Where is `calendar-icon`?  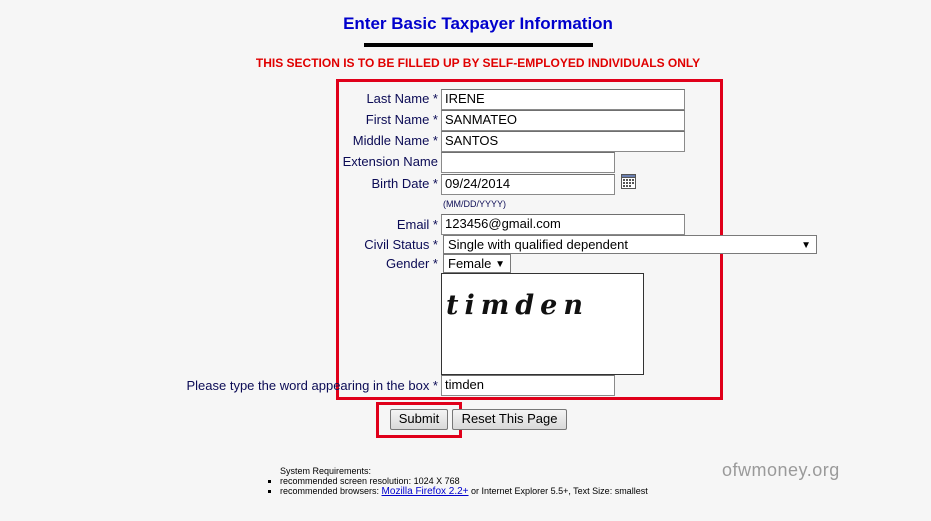
calendar-icon is located at coordinates (628, 181).